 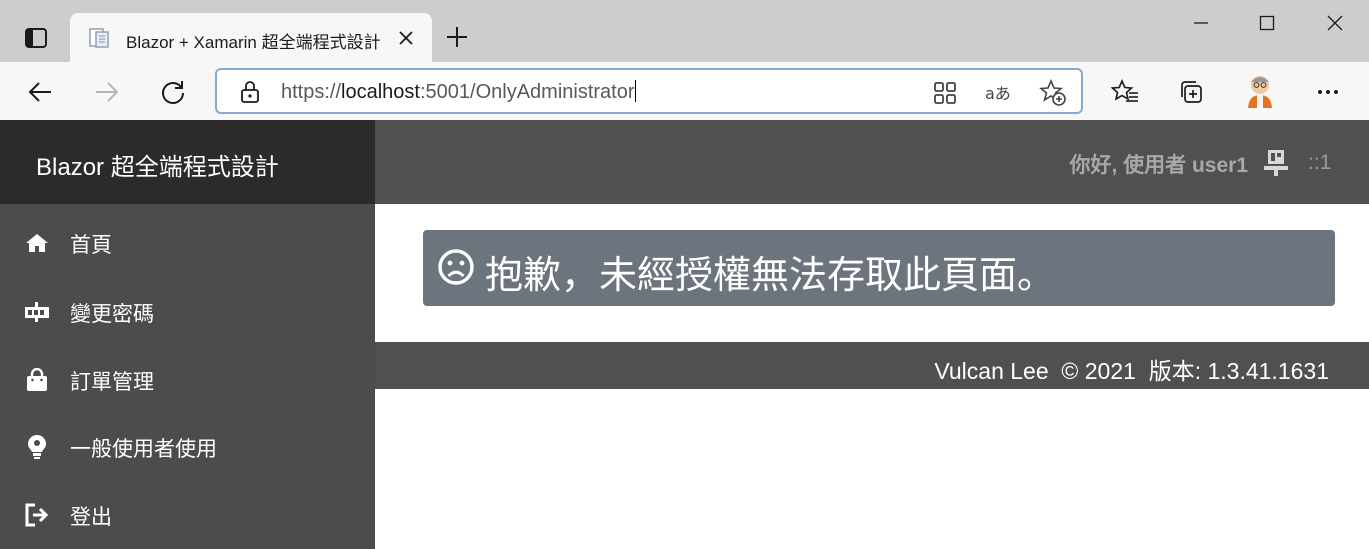 What do you see at coordinates (457, 37) in the screenshot?
I see `new-tab-plus-icon` at bounding box center [457, 37].